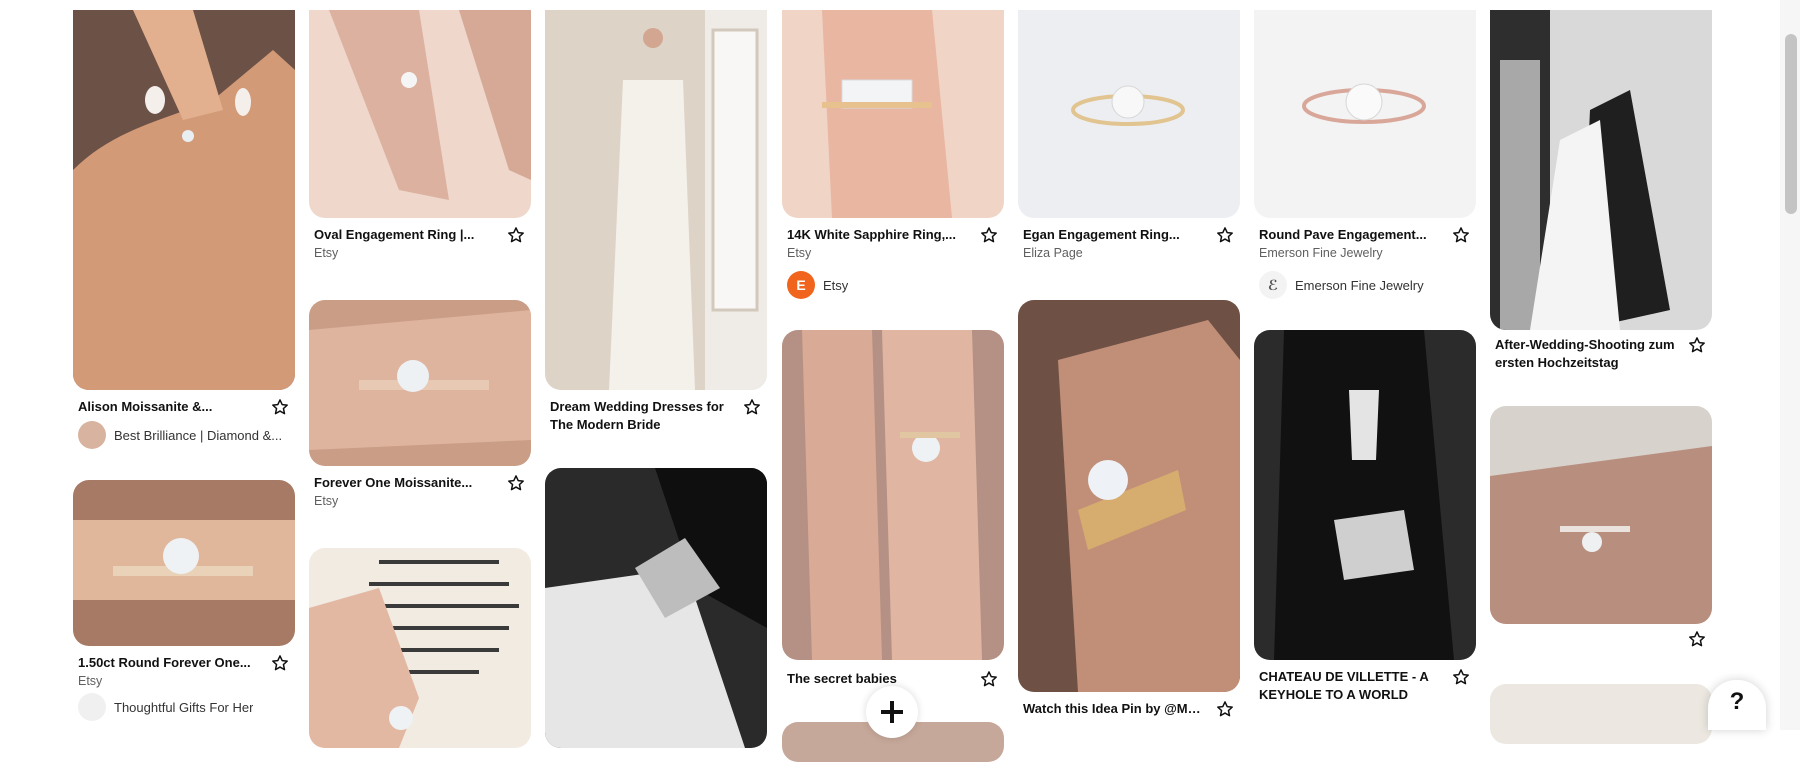 The width and height of the screenshot is (1800, 762). What do you see at coordinates (1321, 253) in the screenshot?
I see `pin-source: Emerson Fine Jewelry` at bounding box center [1321, 253].